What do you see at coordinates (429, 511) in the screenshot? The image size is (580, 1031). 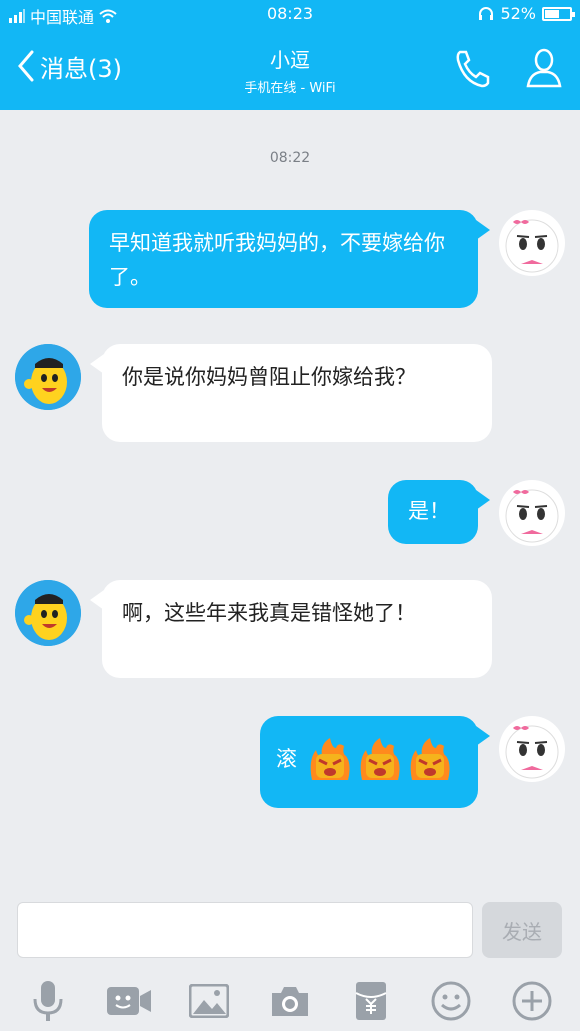 I see `message-text: 是！` at bounding box center [429, 511].